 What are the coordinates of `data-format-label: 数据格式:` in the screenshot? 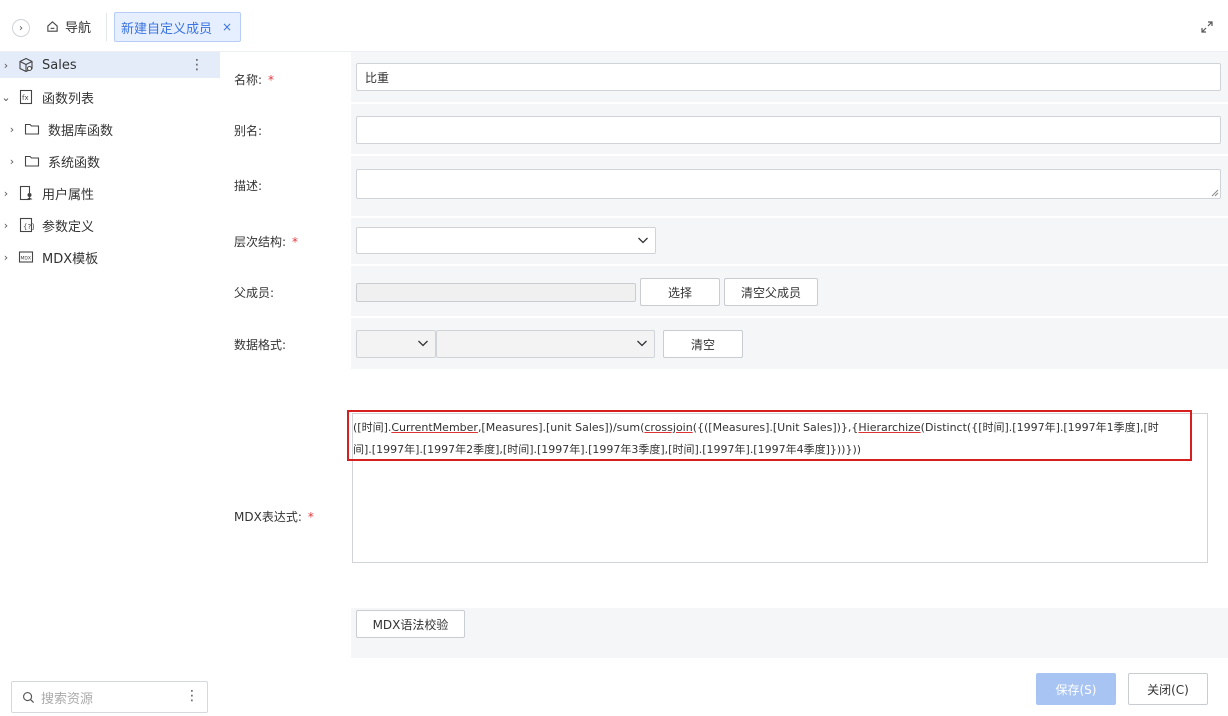 It's located at (260, 345).